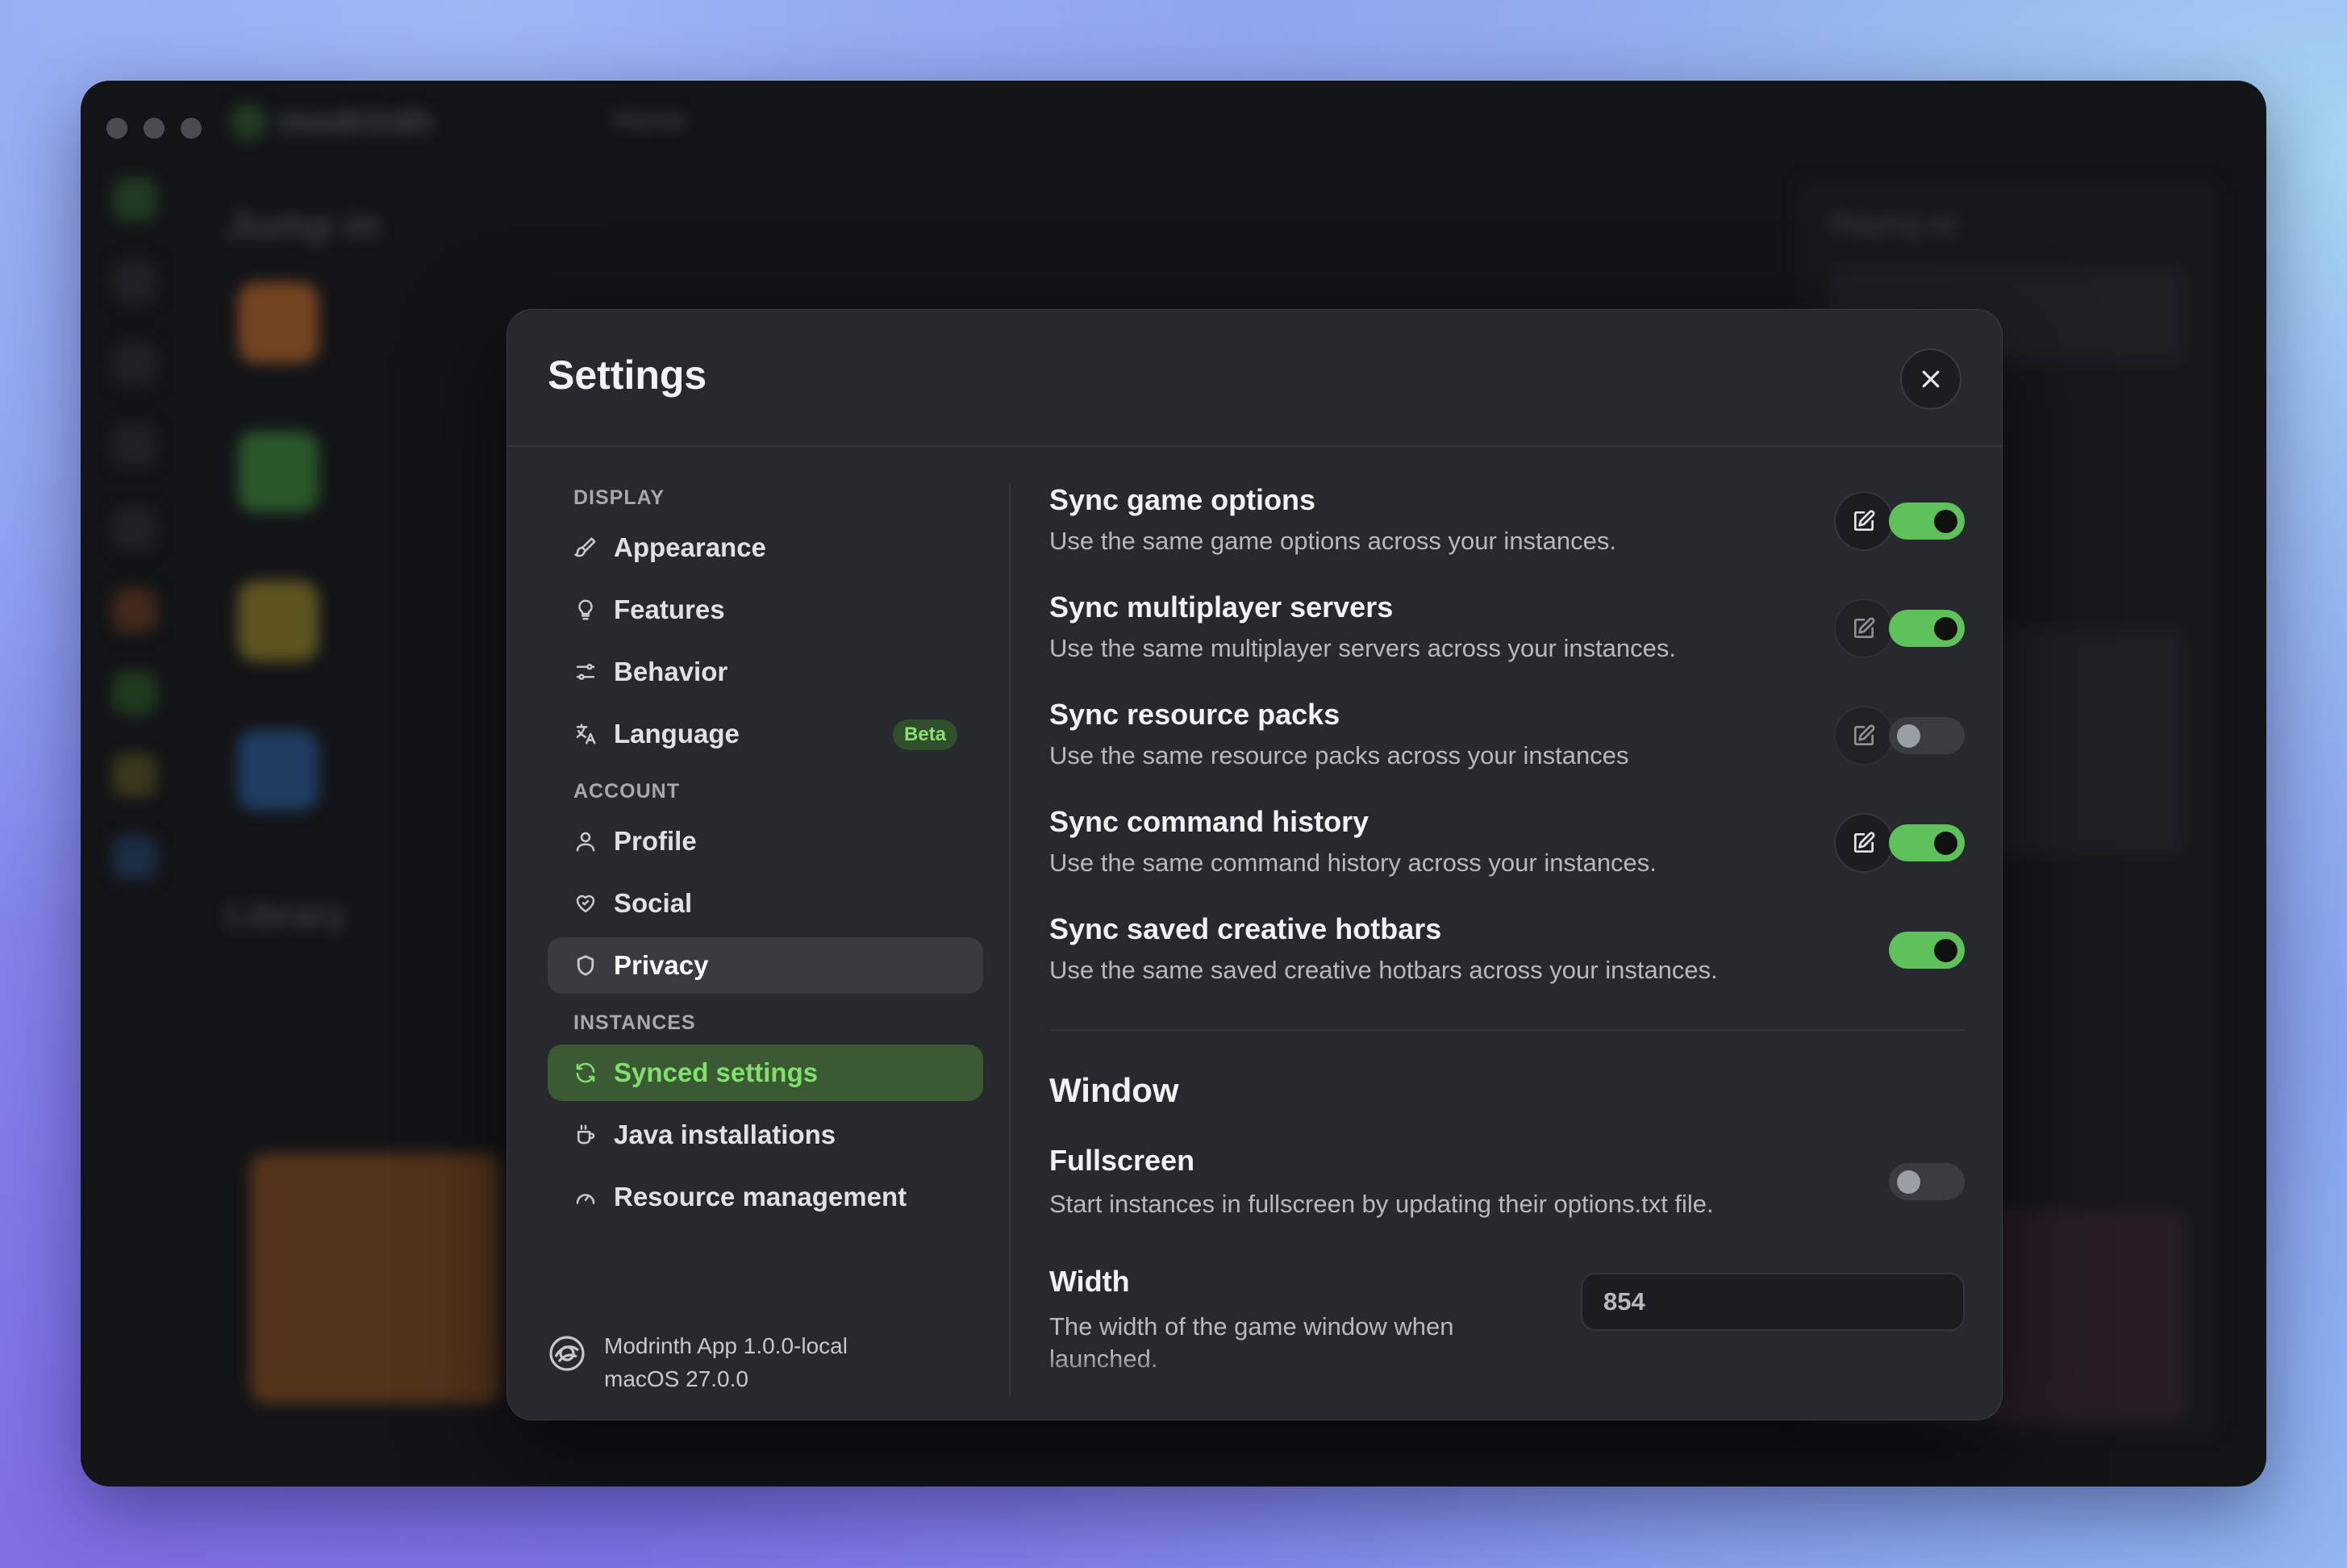 This screenshot has height=1568, width=2347. Describe the element at coordinates (765, 965) in the screenshot. I see `nav-privacy: Privacy` at that location.